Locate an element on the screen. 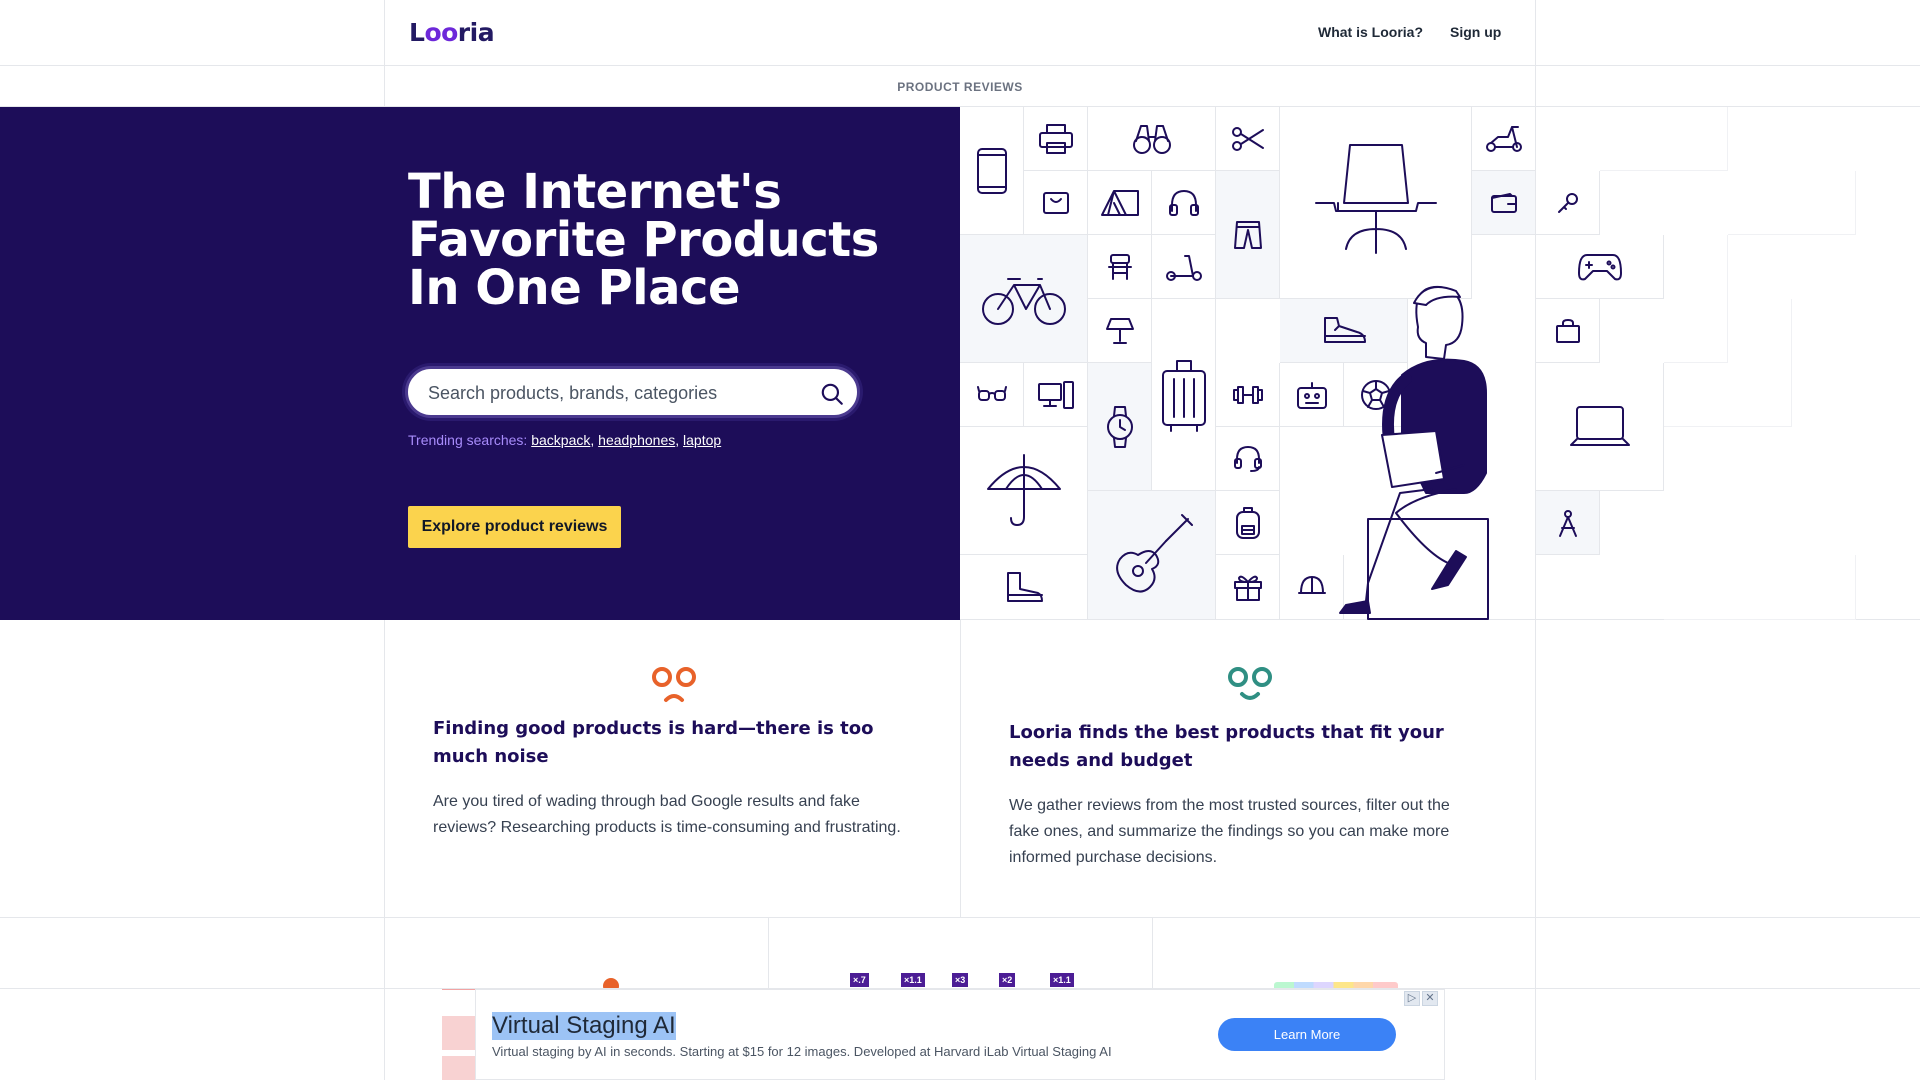  nav-what-is-looria: What is Looria? is located at coordinates (1370, 32).